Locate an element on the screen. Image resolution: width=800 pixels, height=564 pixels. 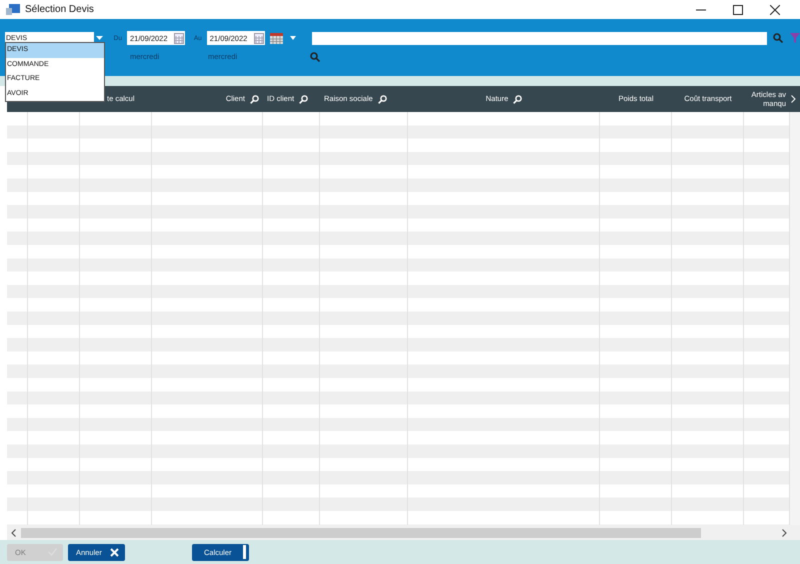
search-field is located at coordinates (540, 38).